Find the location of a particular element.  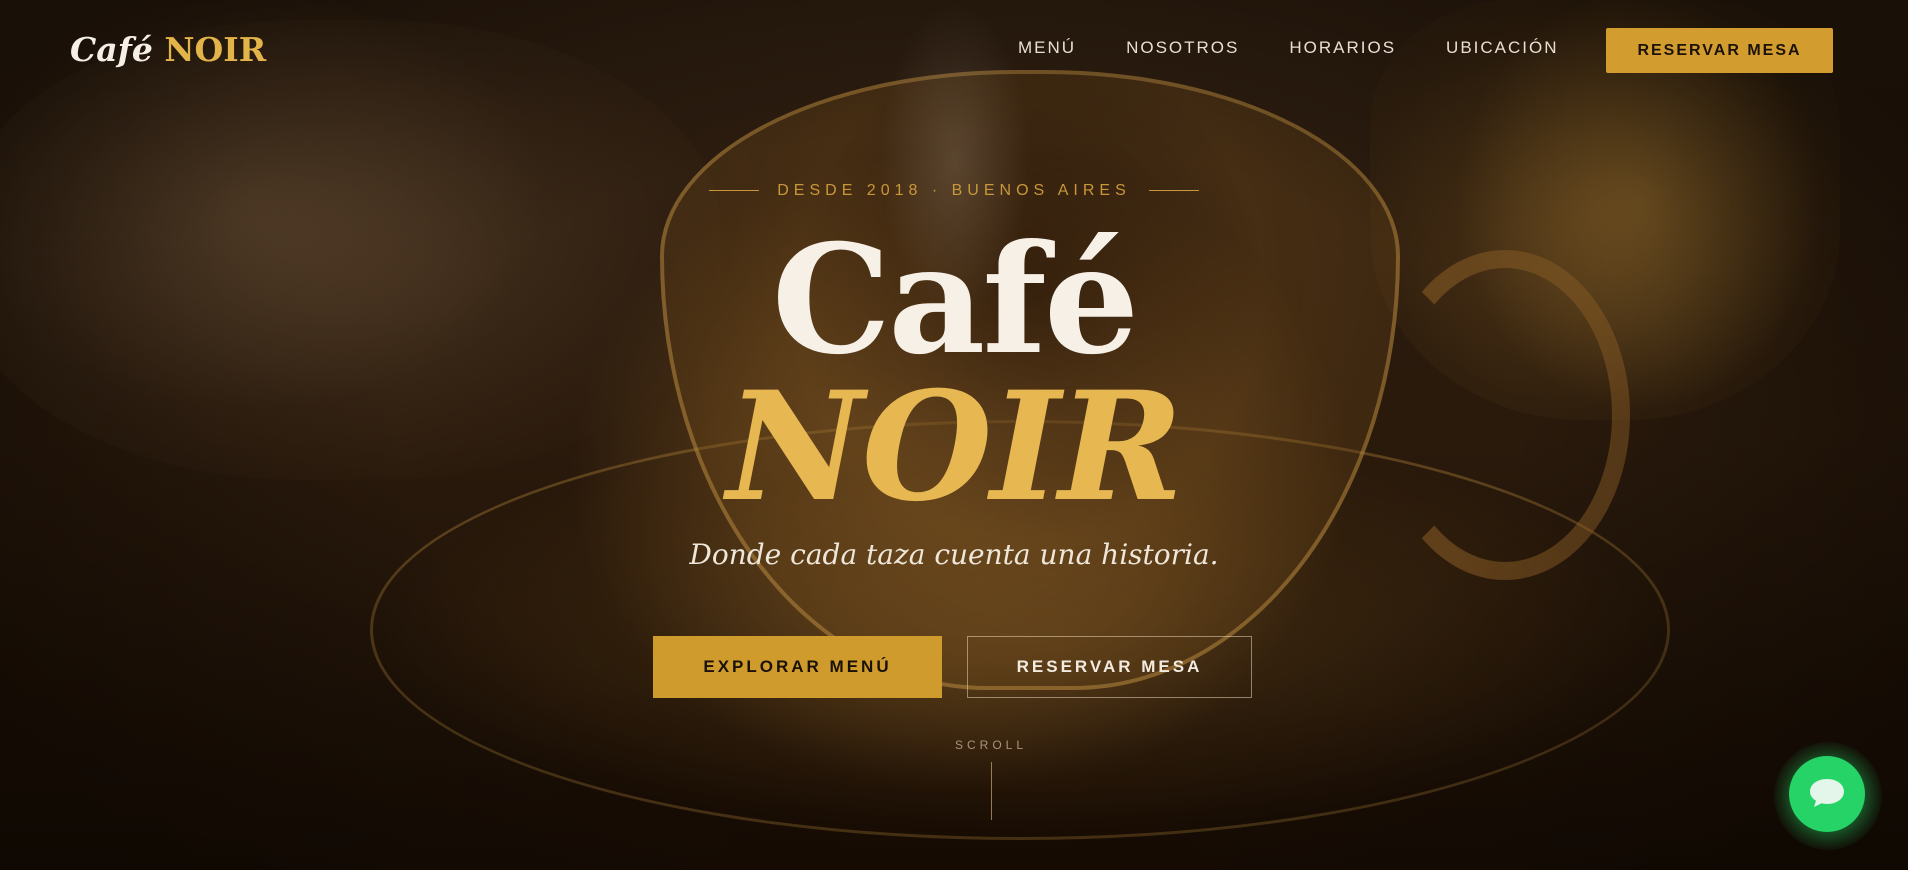

reserve-table-hero-button: RESERVAR MESA is located at coordinates (1109, 667).